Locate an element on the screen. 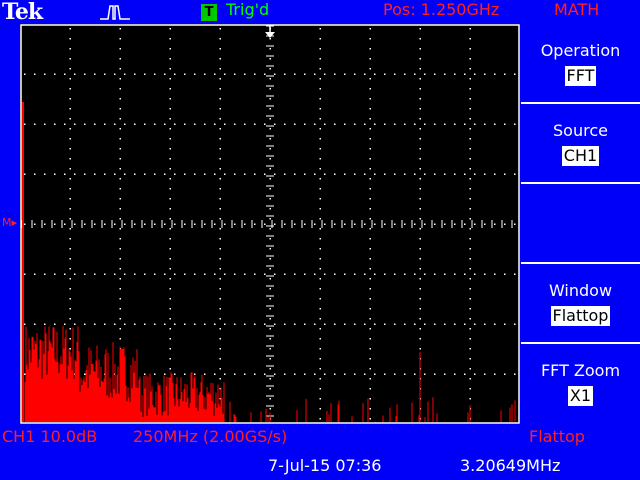  menu-item-window: Window Flattop is located at coordinates (580, 304).